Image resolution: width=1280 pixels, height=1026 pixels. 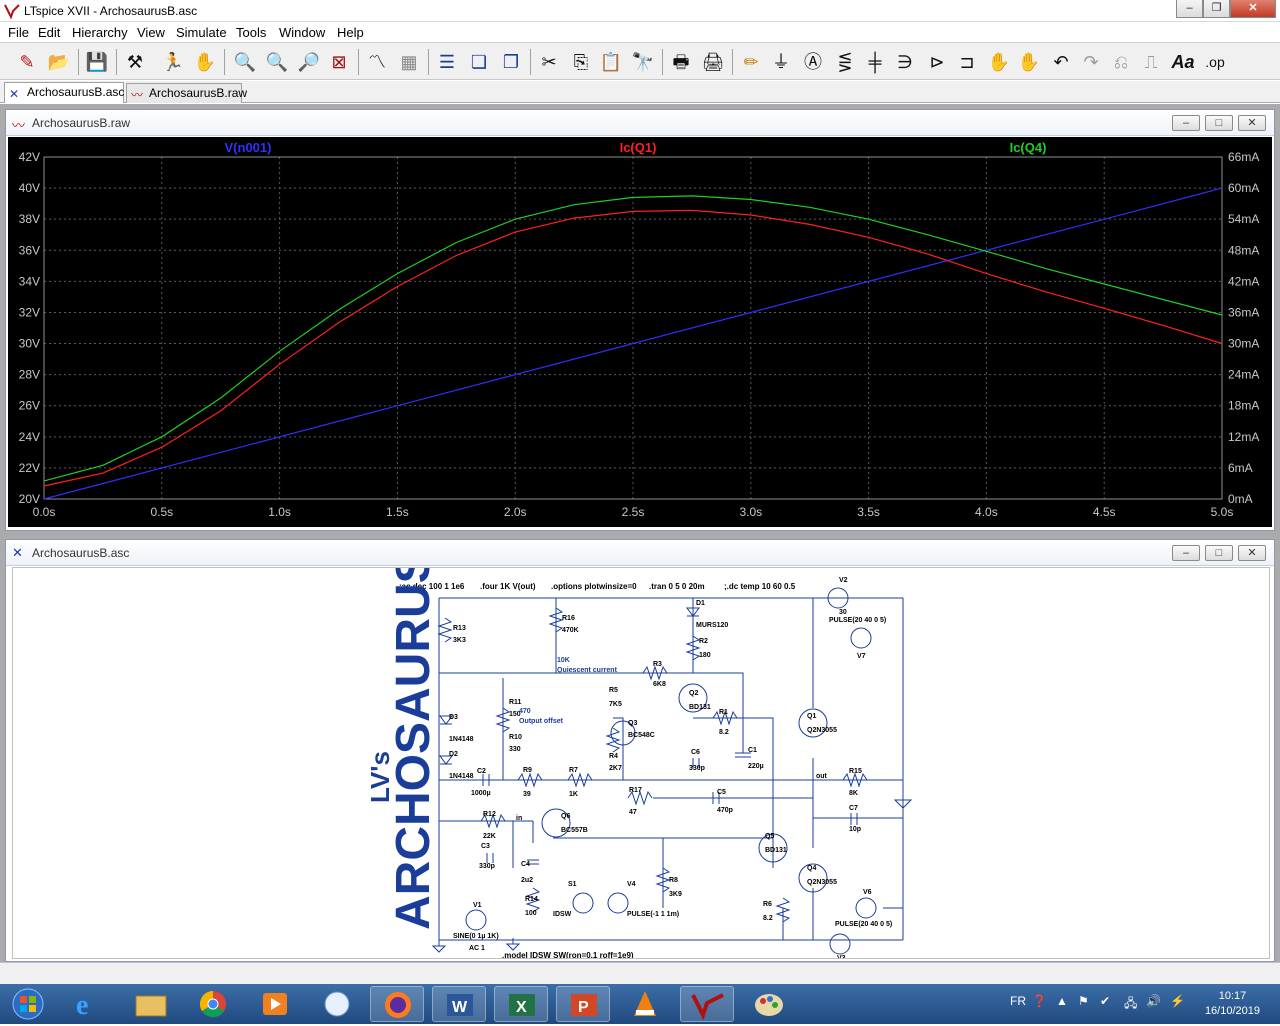 What do you see at coordinates (581, 62) in the screenshot?
I see `copy-icon: ⎘` at bounding box center [581, 62].